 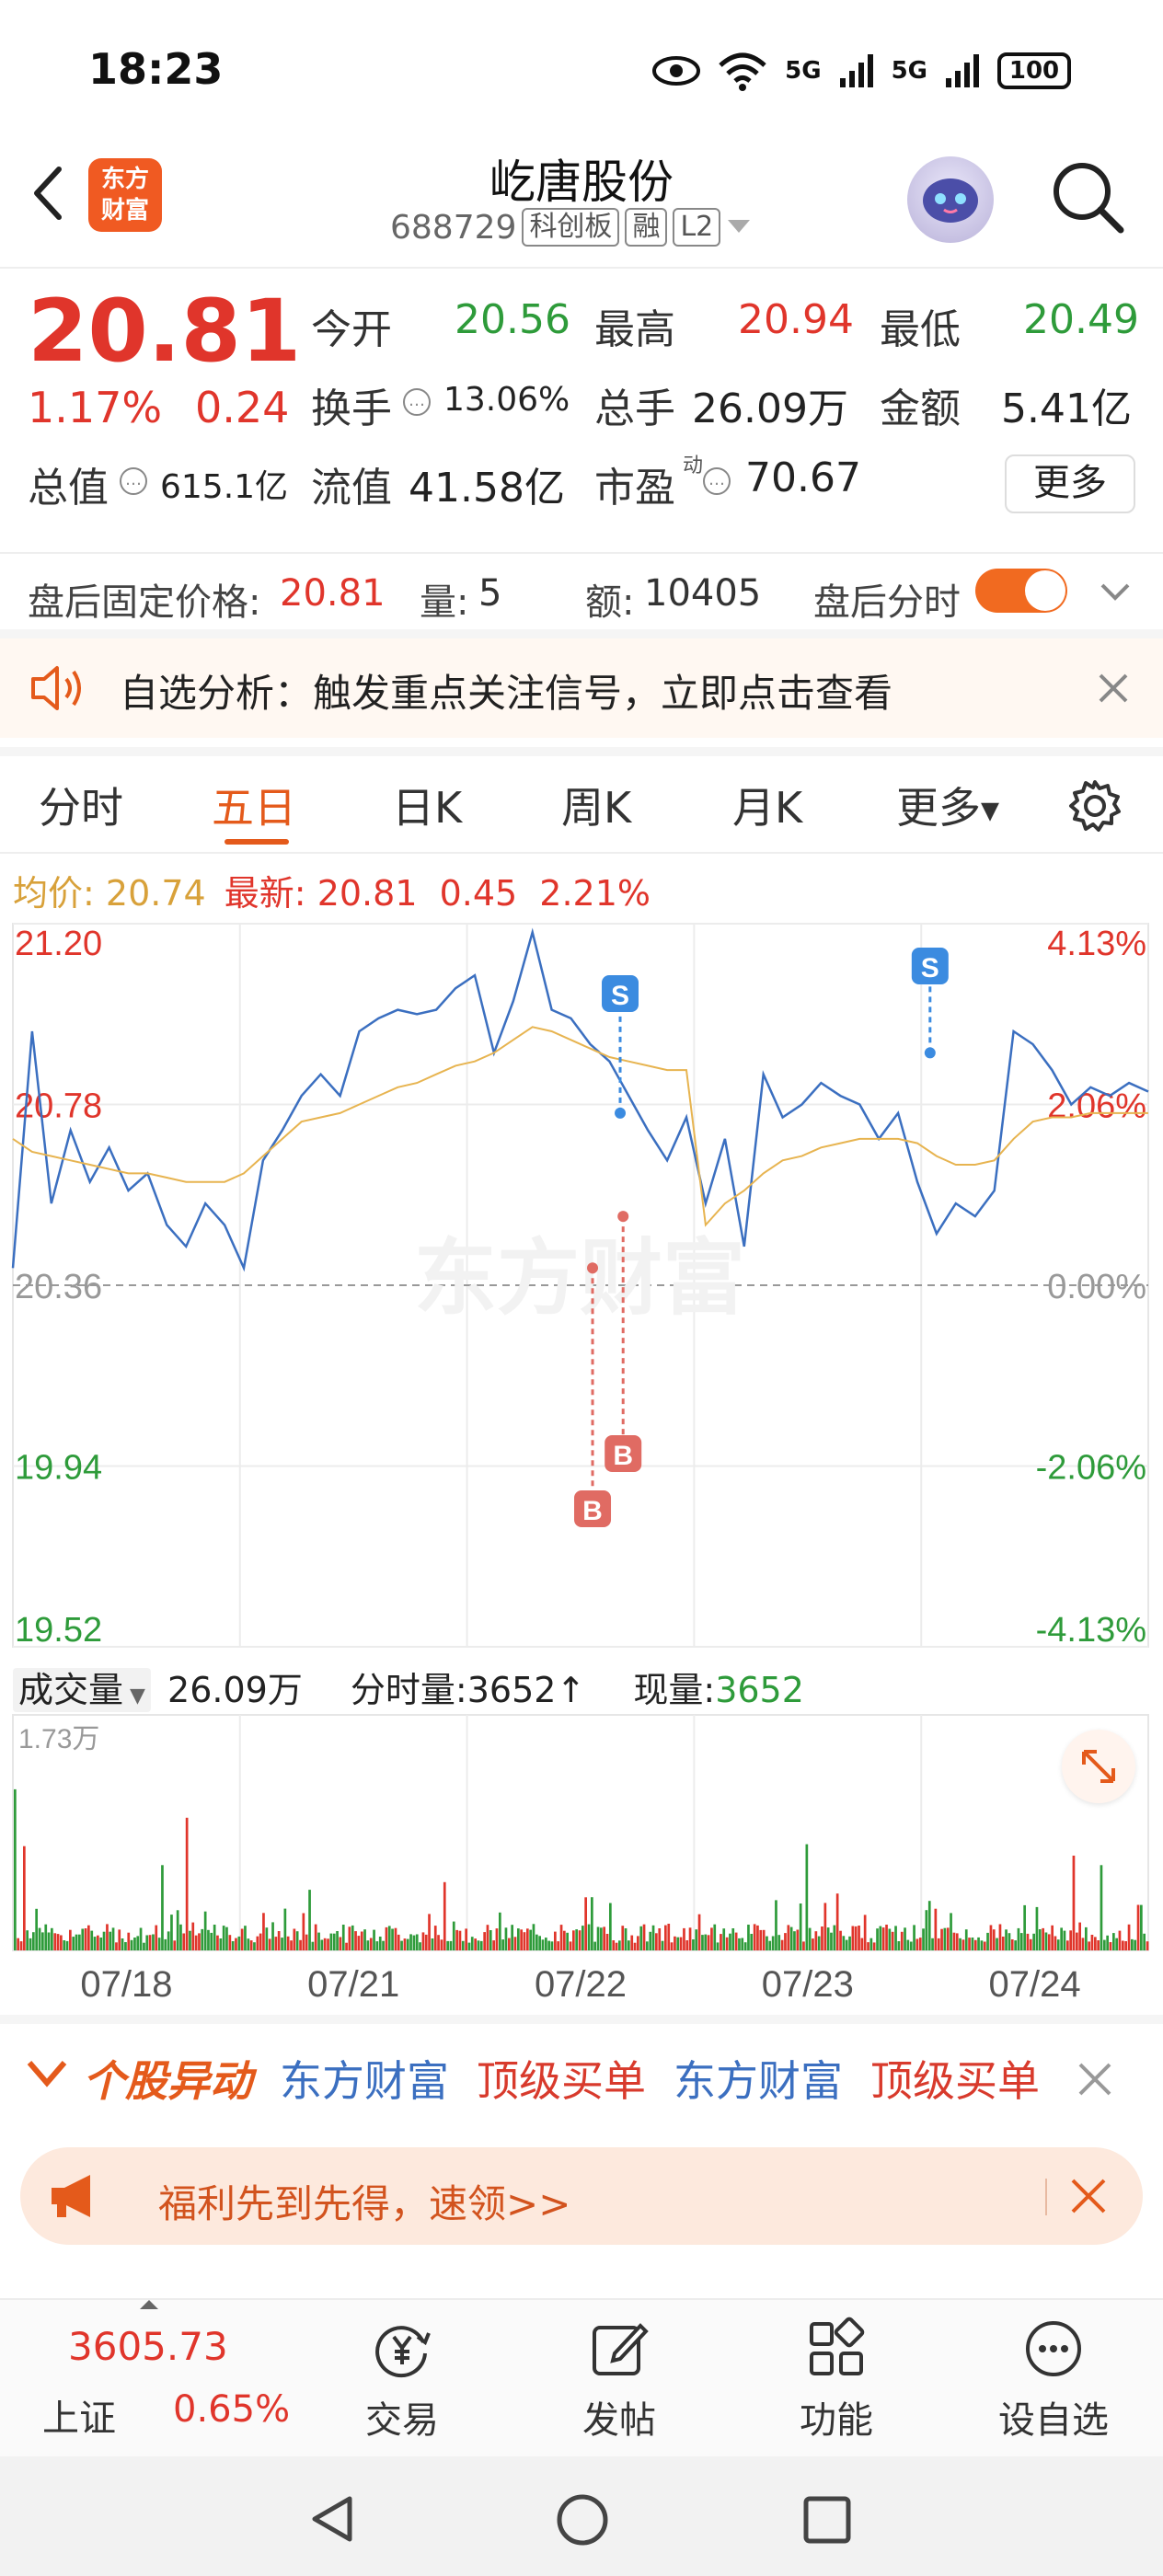 I want to click on more-quote-button: 更多, so click(x=1070, y=483).